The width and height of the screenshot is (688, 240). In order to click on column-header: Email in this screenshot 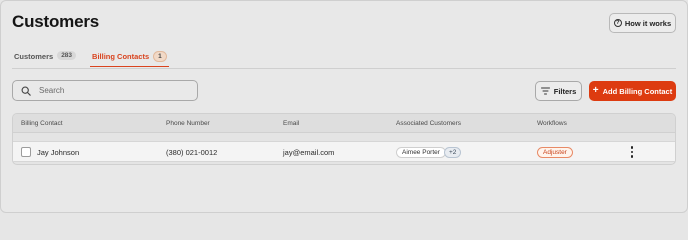, I will do `click(291, 123)`.